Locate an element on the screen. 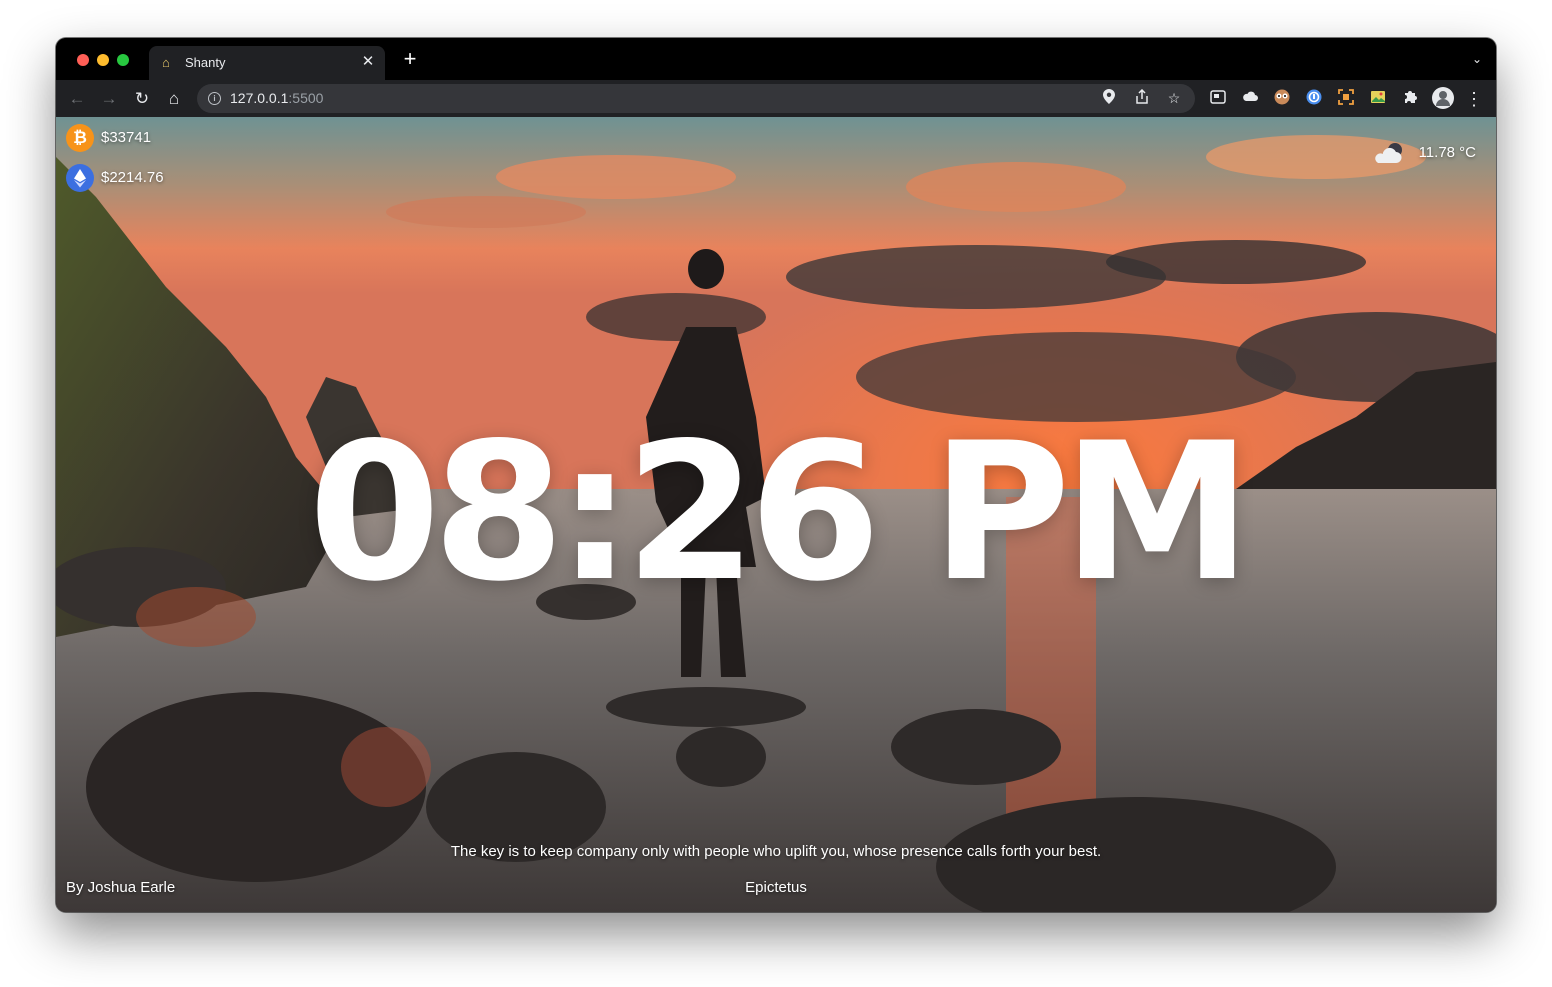 This screenshot has height=987, width=1552. eyes-icon is located at coordinates (1282, 97).